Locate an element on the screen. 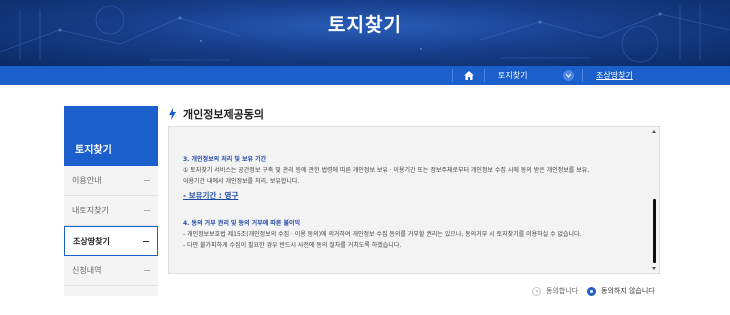 The image size is (730, 315). section-header: 개인정보제공동의 is located at coordinates (216, 114).